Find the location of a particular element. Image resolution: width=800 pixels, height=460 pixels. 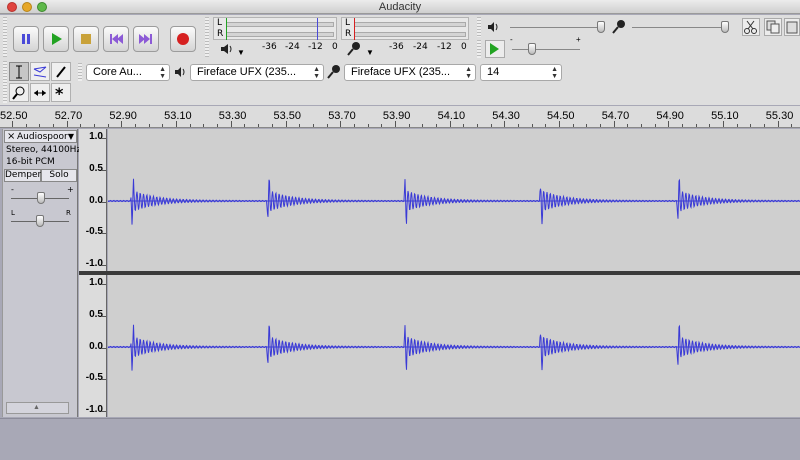

ibeam-icon is located at coordinates (19, 72).